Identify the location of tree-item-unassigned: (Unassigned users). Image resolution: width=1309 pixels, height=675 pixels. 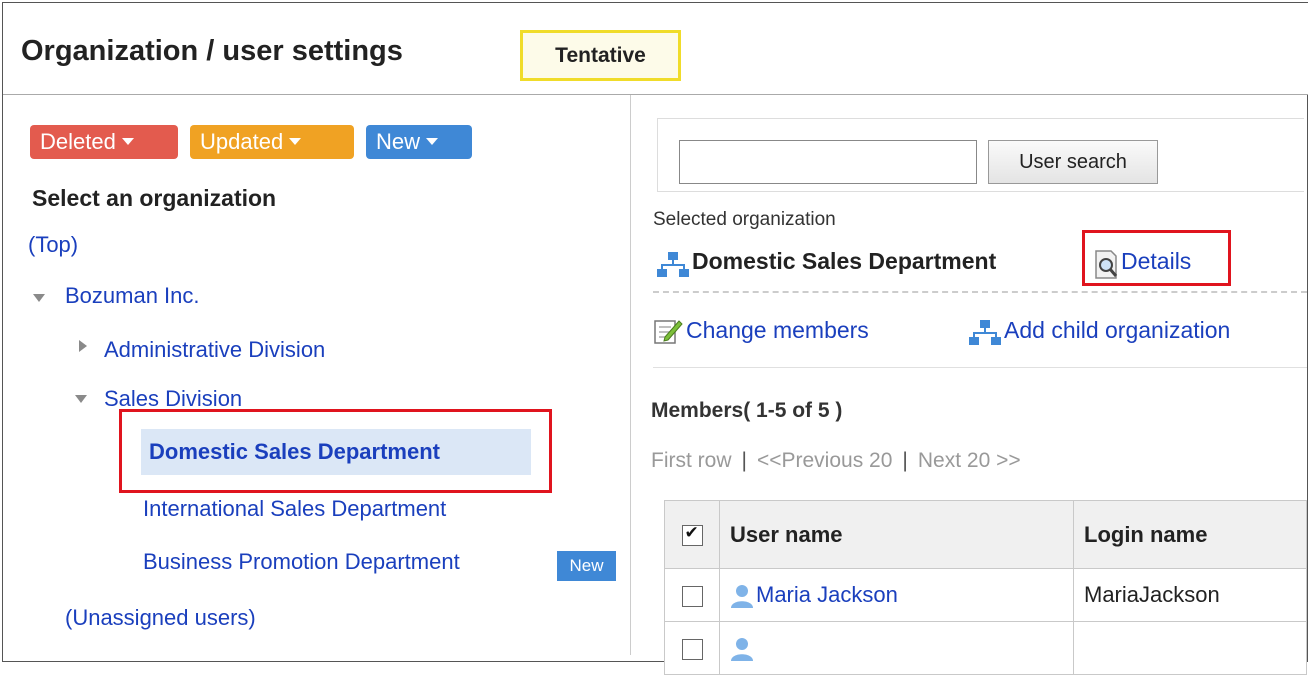
(160, 618).